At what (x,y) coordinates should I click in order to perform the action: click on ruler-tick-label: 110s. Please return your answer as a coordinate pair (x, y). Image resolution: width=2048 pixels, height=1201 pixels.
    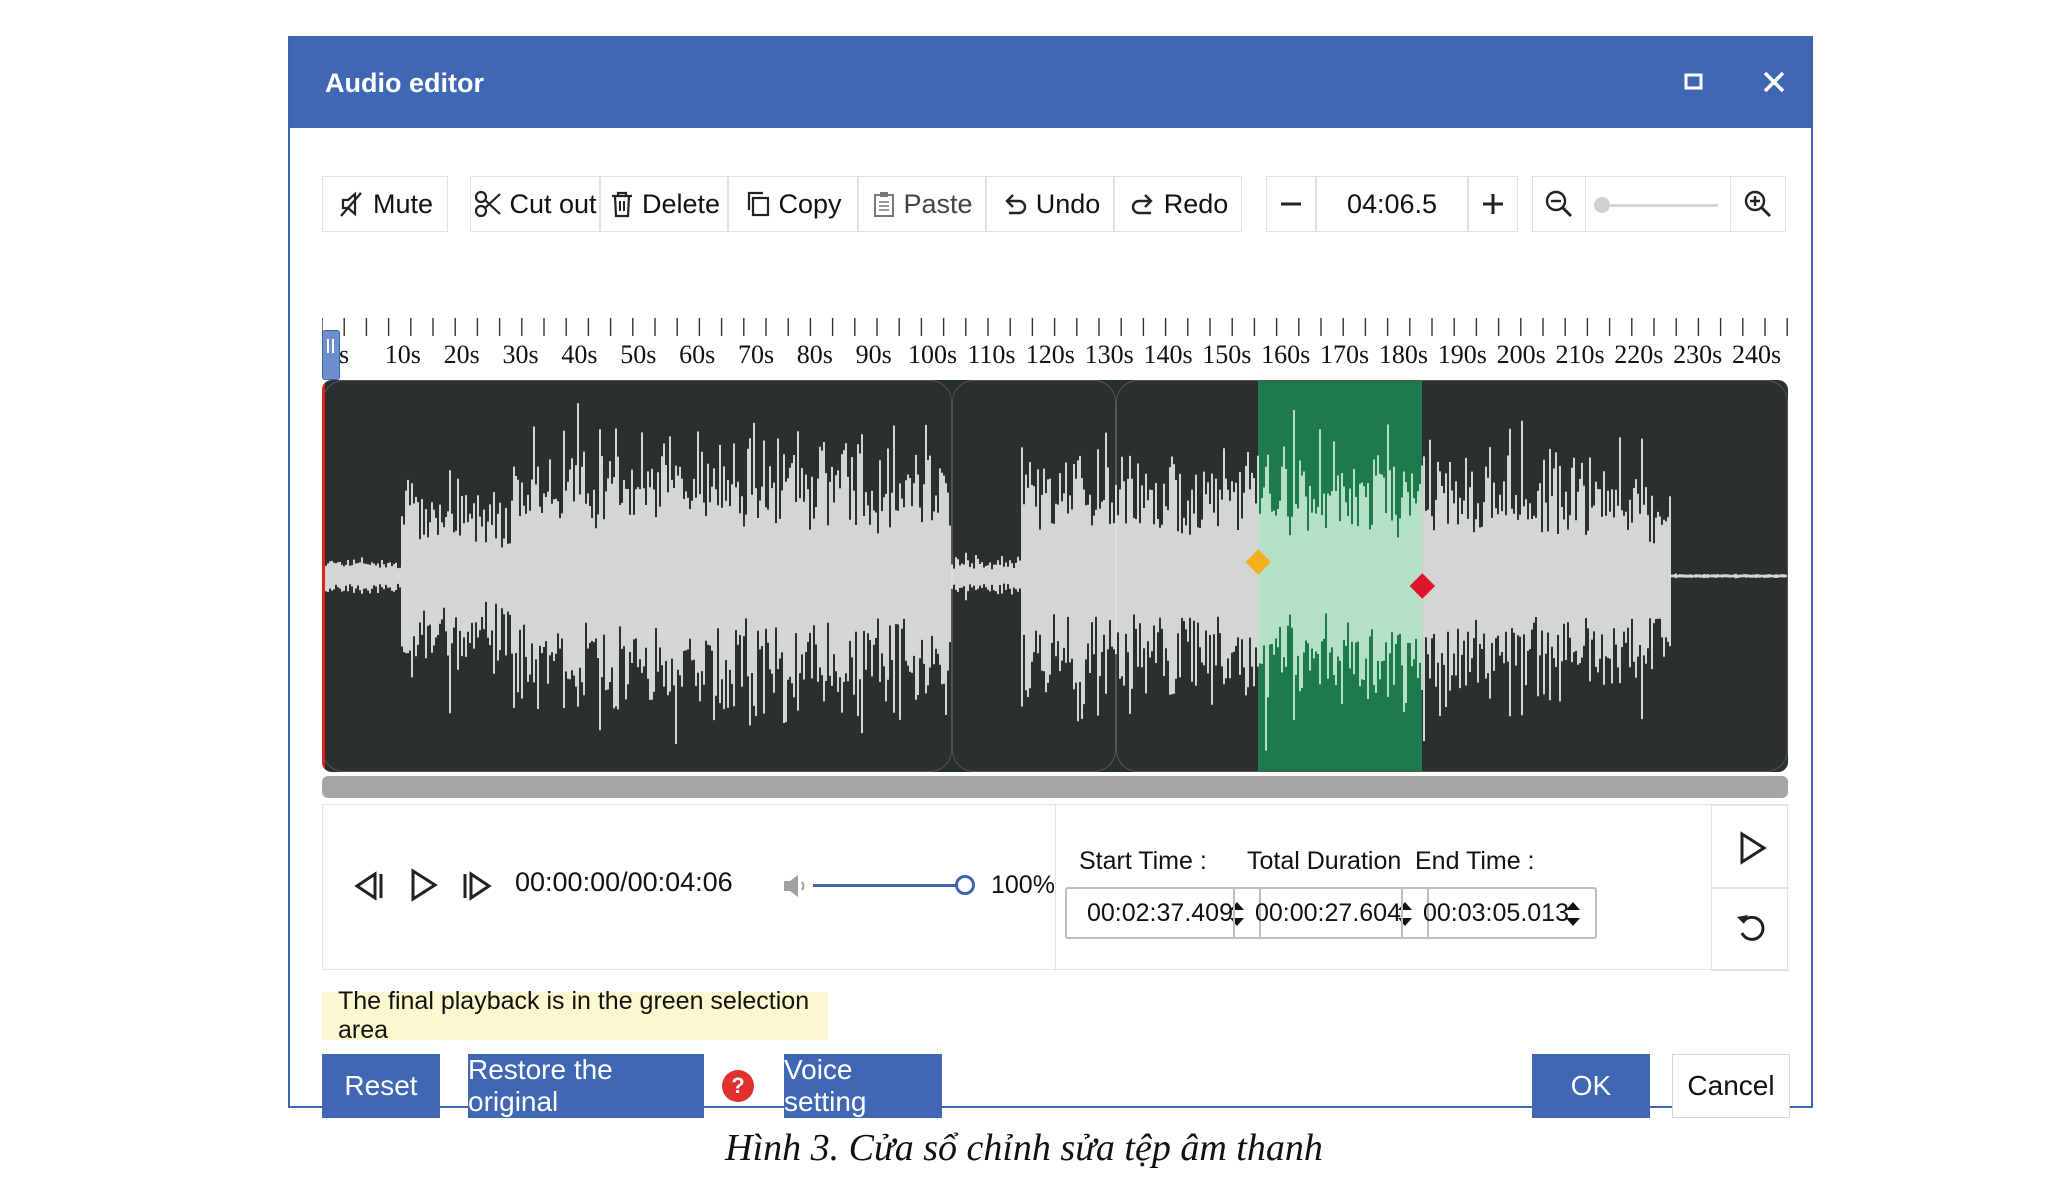
    Looking at the image, I should click on (991, 354).